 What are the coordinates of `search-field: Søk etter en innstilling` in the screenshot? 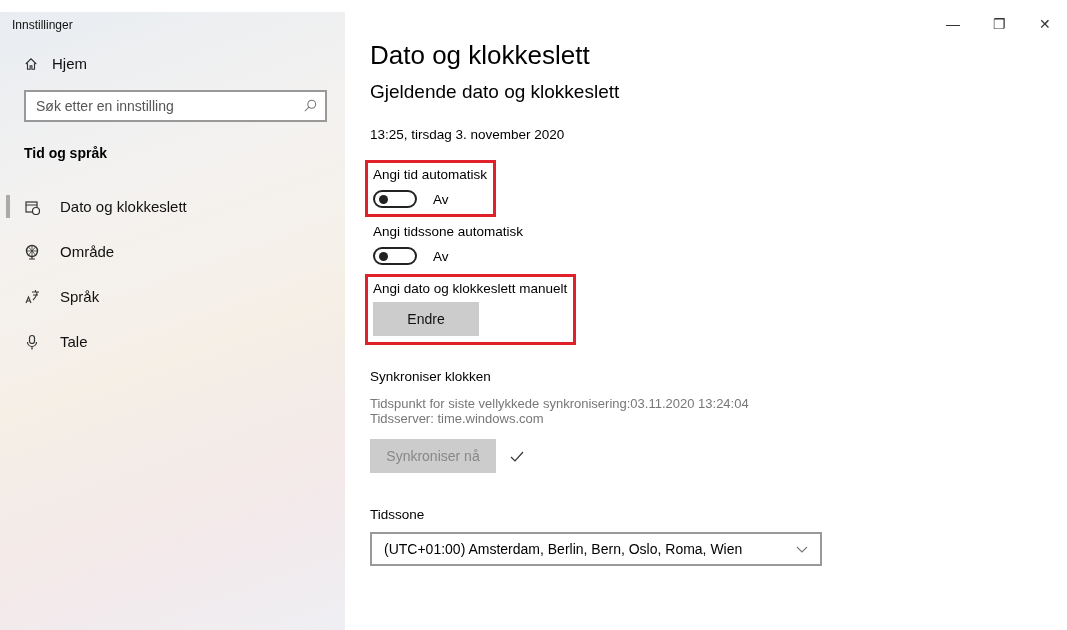 It's located at (175, 106).